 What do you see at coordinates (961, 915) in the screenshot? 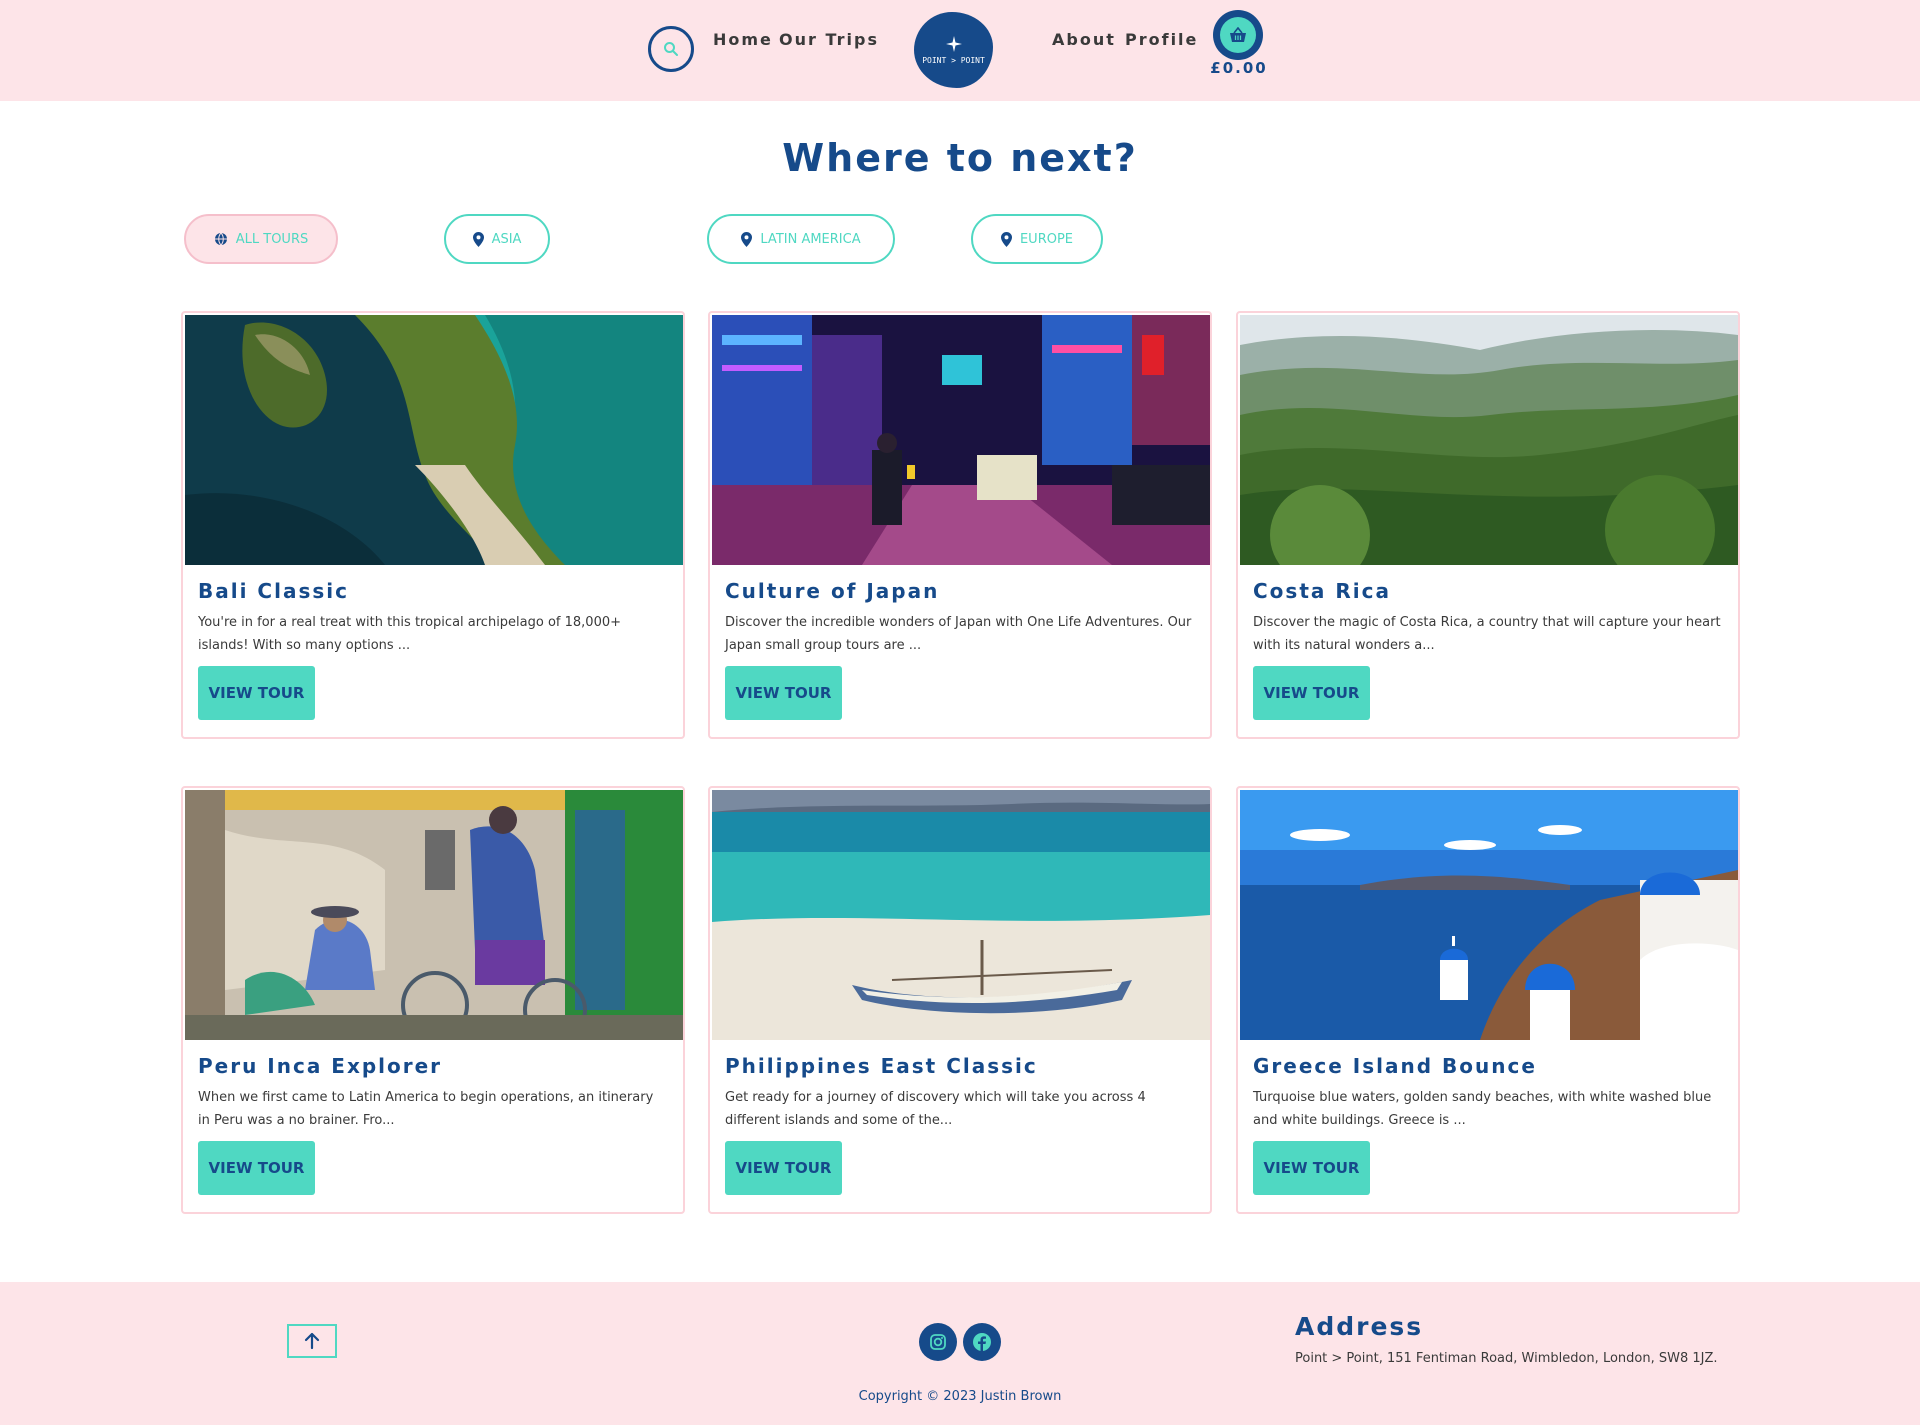
I see `tour-image-philippines` at bounding box center [961, 915].